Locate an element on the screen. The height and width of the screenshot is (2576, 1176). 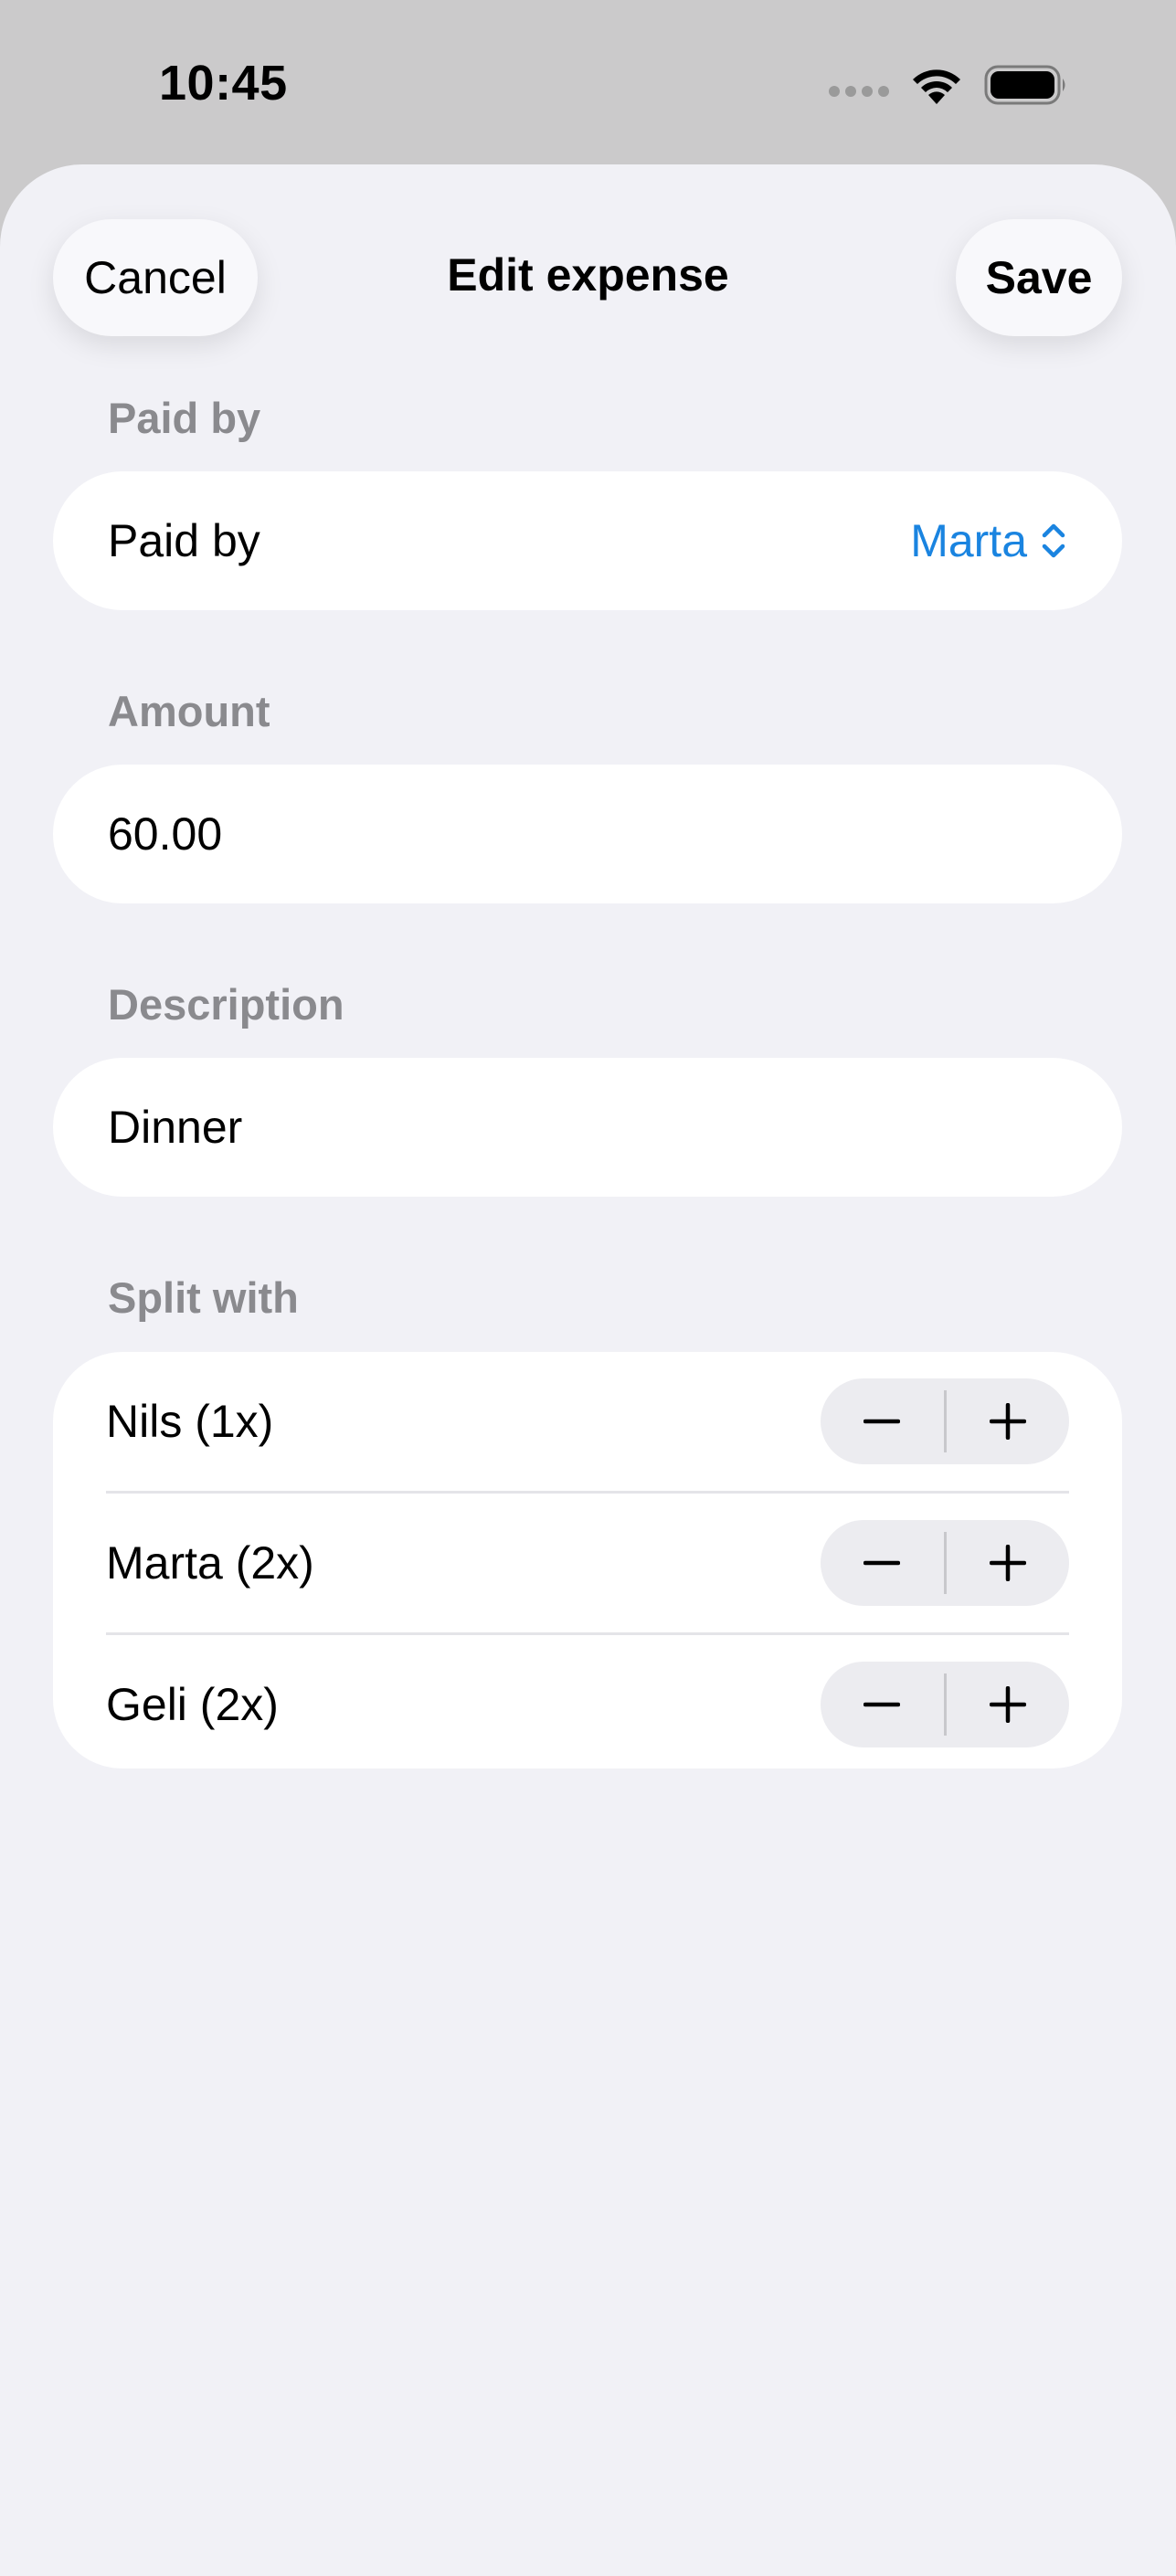
wifi-icon is located at coordinates (936, 85).